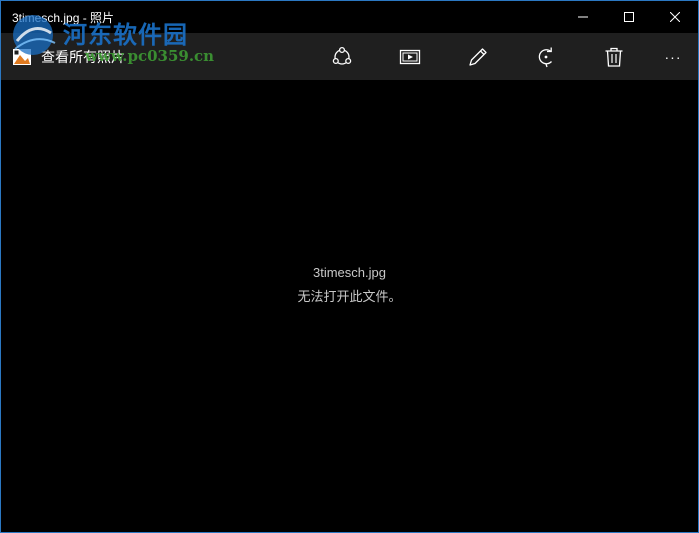 Image resolution: width=699 pixels, height=533 pixels. Describe the element at coordinates (63, 18) in the screenshot. I see `window-title: 3timesch.jpg - 照片` at that location.